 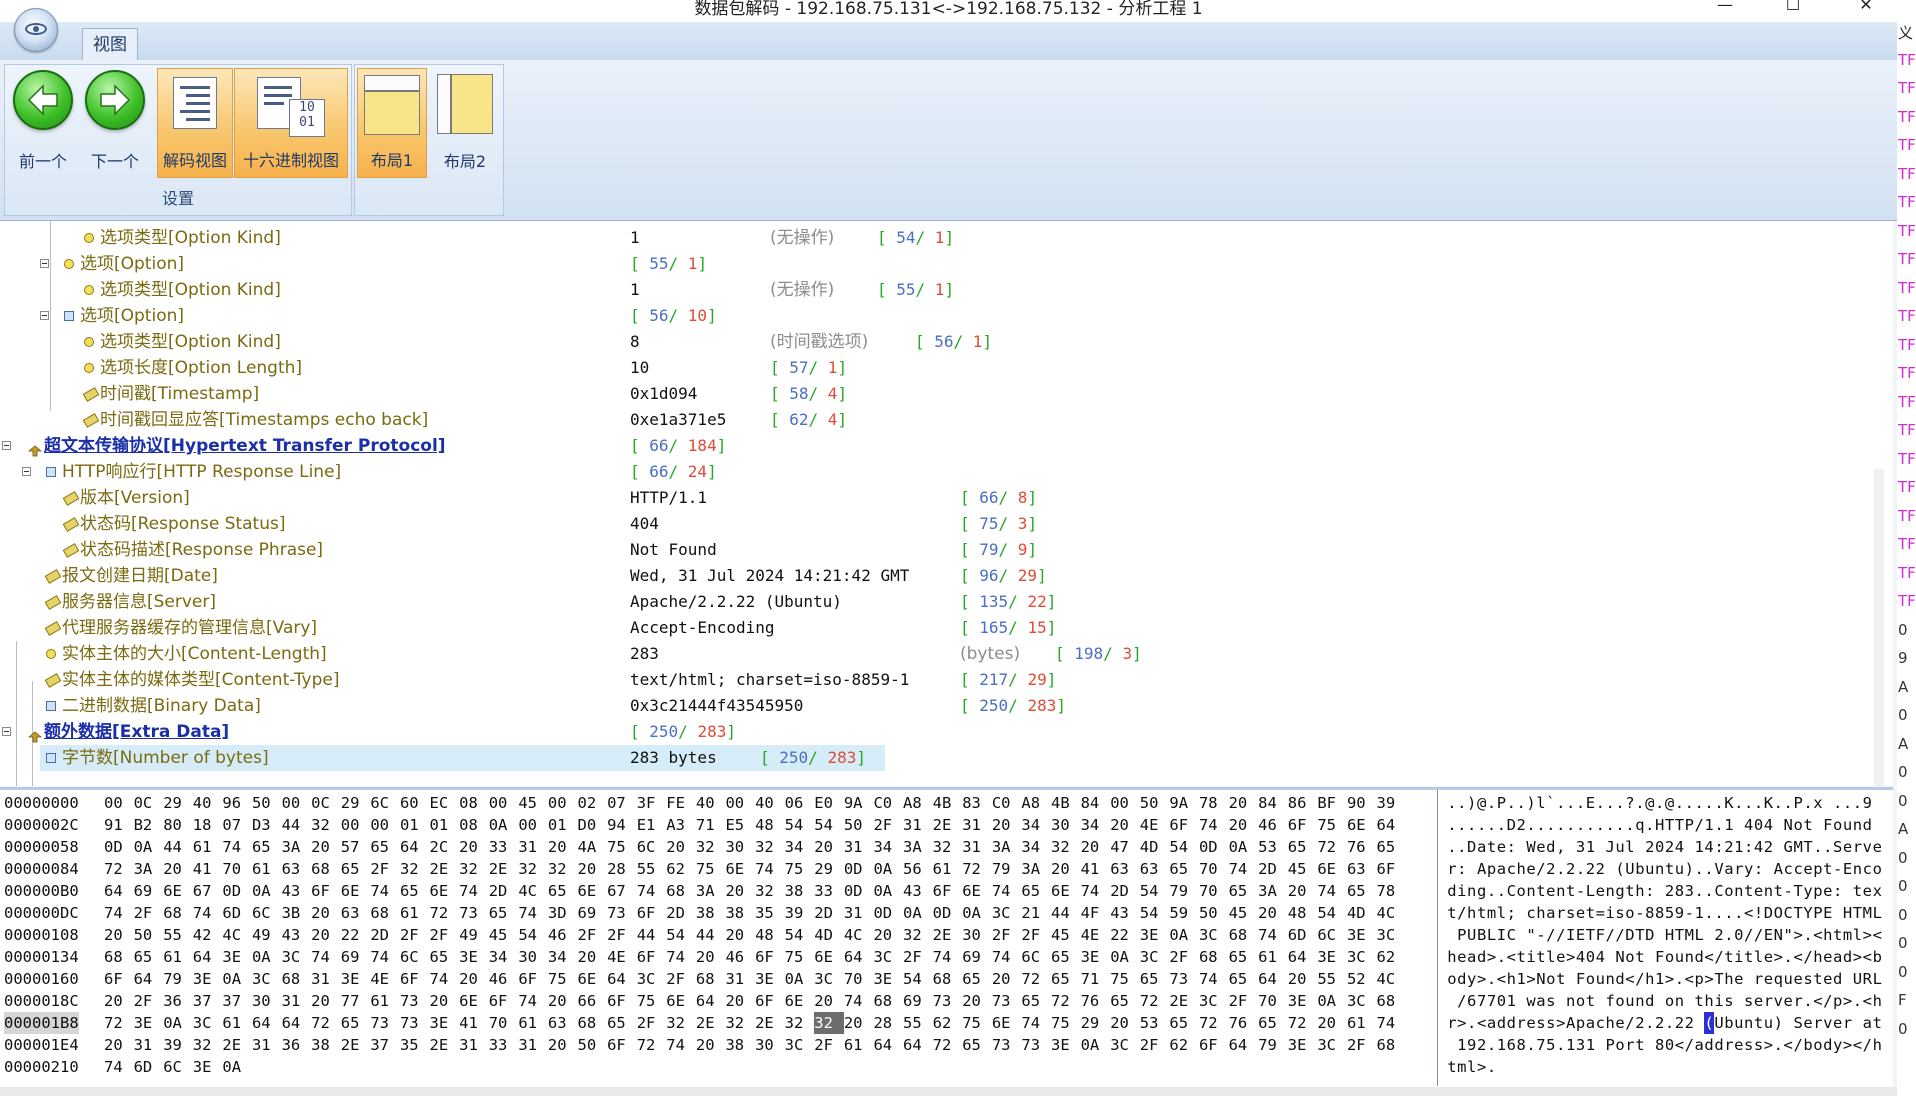 What do you see at coordinates (930, 290) in the screenshot?
I see `tree-row: 选项类型[Option Kind] 1 (无操作) [ 55/ 1]` at bounding box center [930, 290].